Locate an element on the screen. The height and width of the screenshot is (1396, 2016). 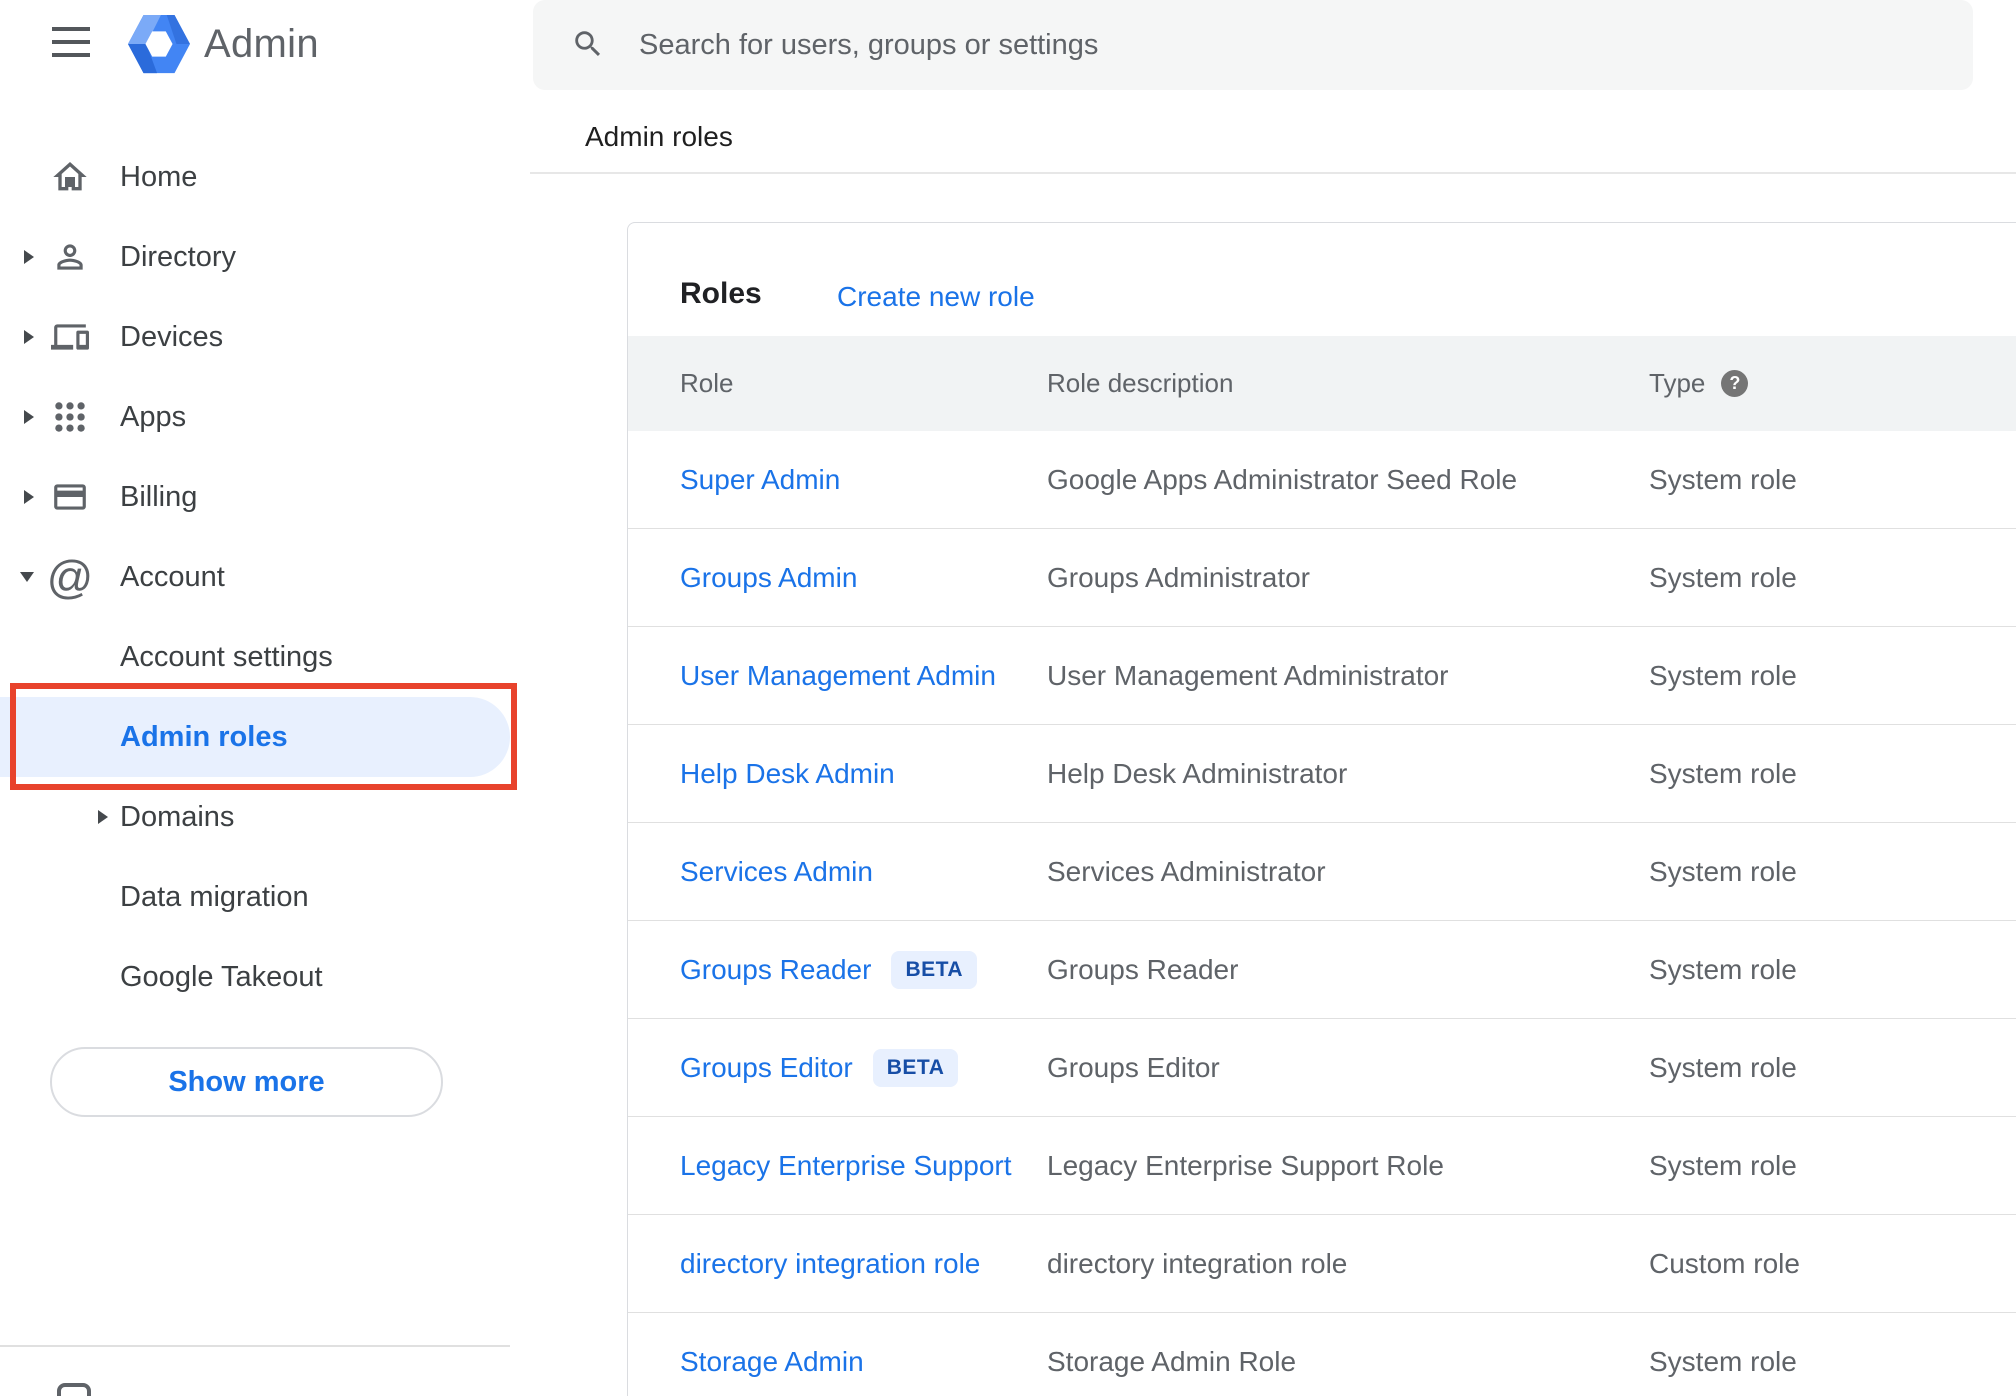
role-description: Help Desk Administrator is located at coordinates (1197, 773).